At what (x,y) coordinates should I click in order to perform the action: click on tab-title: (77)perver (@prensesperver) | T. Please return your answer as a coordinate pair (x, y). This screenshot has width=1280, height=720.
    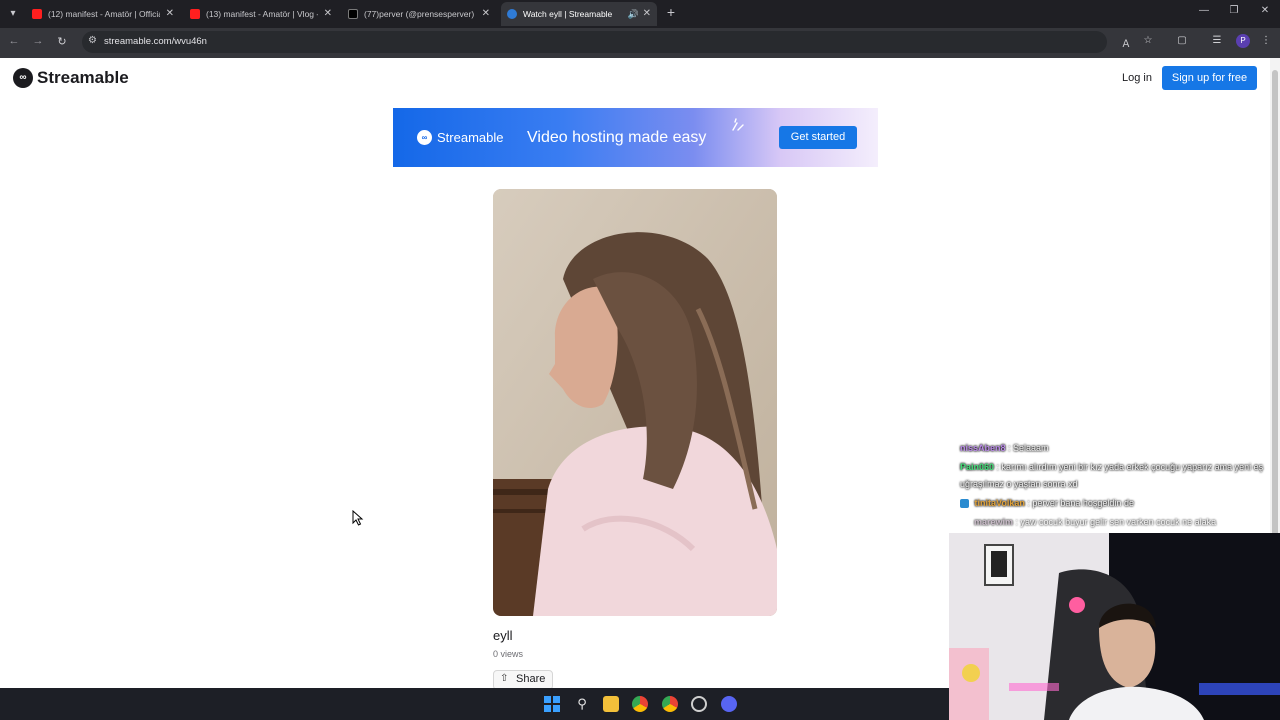
    Looking at the image, I should click on (420, 14).